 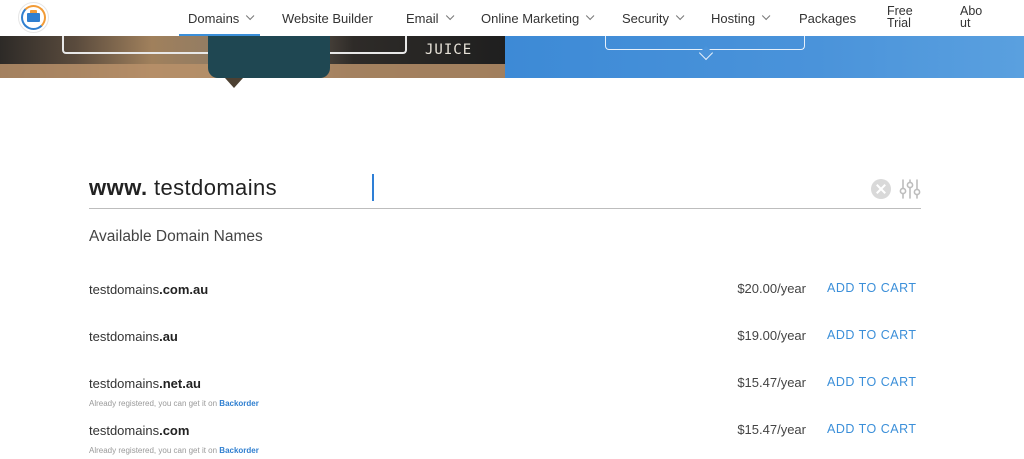 I want to click on nav-hosting-label: Hosting, so click(x=733, y=18).